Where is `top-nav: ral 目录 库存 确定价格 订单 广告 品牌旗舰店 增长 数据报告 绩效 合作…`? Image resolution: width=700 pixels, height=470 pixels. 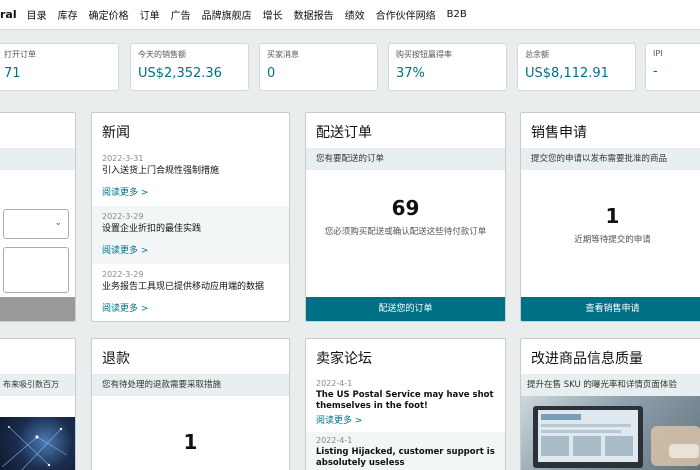
top-nav: ral 目录 库存 确定价格 订单 广告 品牌旗舰店 增长 数据报告 绩效 合作… is located at coordinates (350, 15).